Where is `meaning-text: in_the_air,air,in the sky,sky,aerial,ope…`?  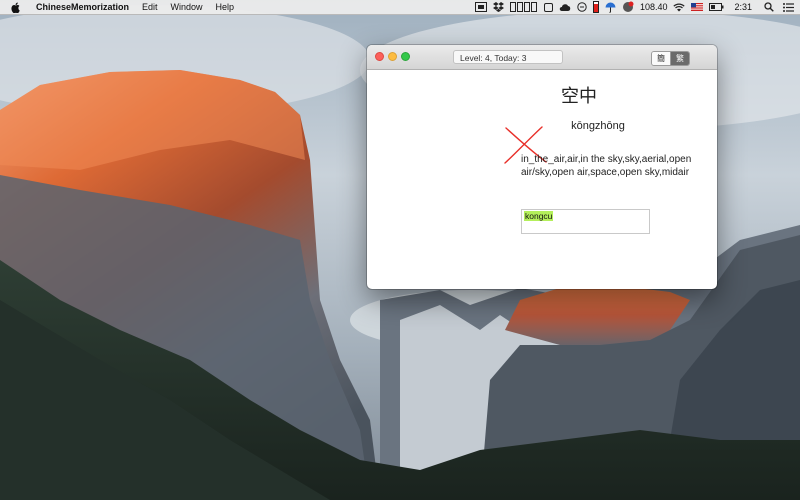 meaning-text: in_the_air,air,in the sky,sky,aerial,ope… is located at coordinates (606, 166).